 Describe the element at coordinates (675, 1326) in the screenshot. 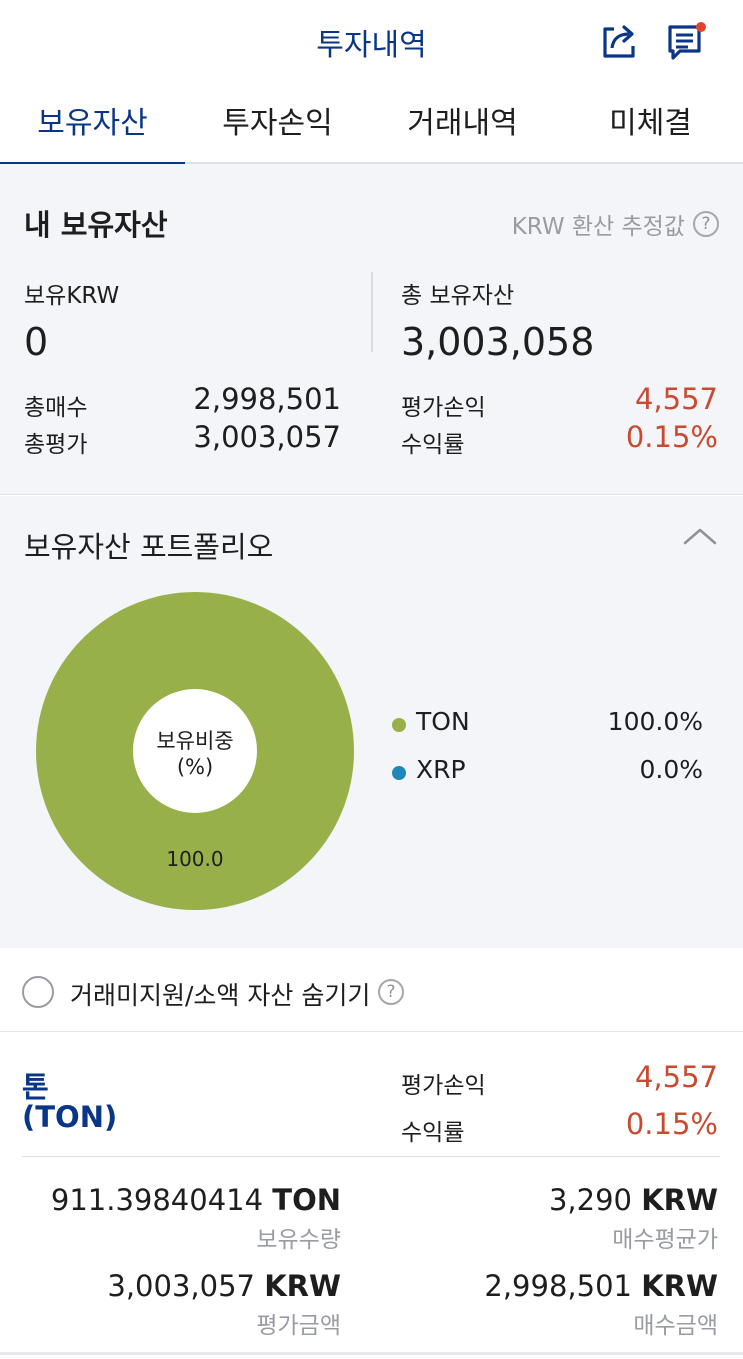

I see `buy-amount-label: 매수금액` at that location.